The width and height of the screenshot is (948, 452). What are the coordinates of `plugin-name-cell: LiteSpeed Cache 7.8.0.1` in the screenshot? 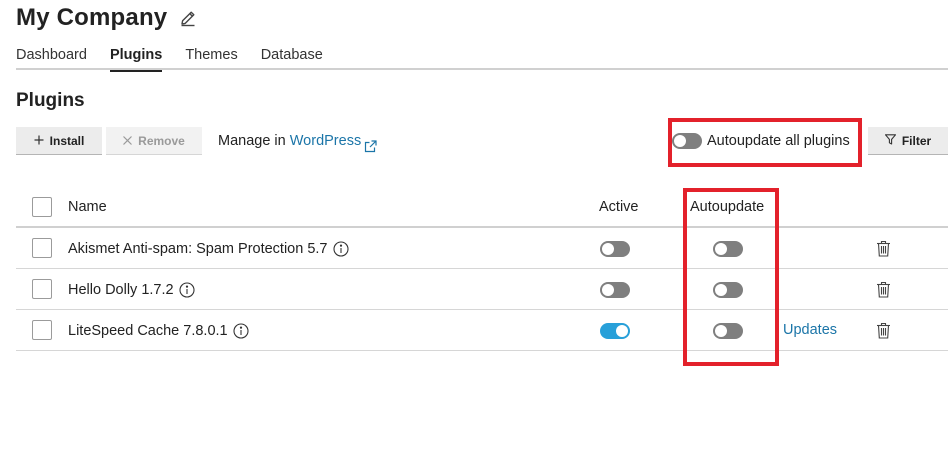 It's located at (158, 330).